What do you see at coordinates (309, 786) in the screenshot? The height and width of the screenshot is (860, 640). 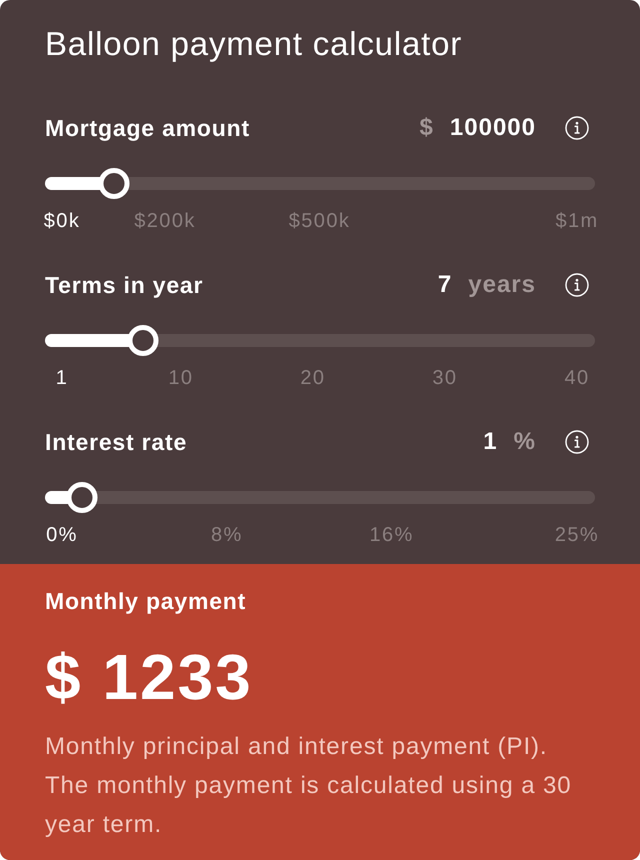 I see `result-description: Monthly principal and interest payment (PI). The monthly payment is calculated using a 30 year term.` at bounding box center [309, 786].